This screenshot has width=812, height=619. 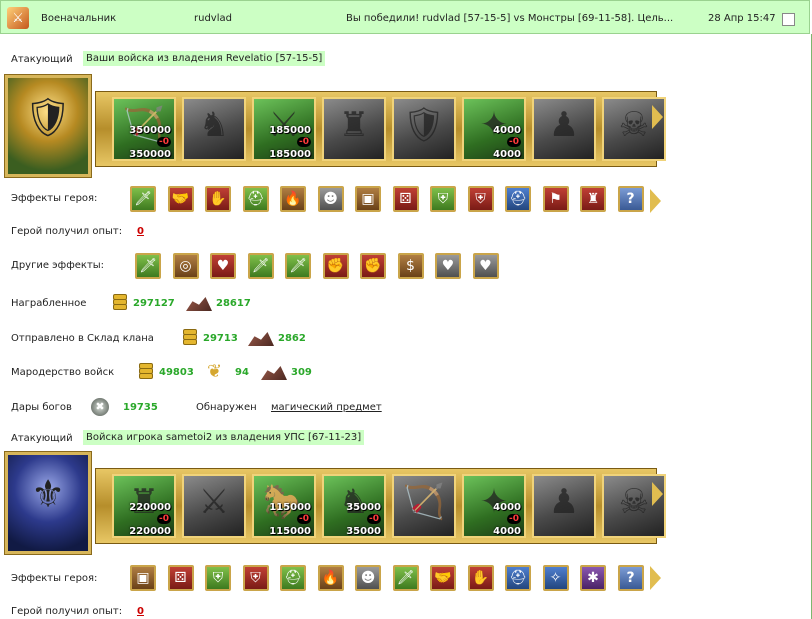 I want to click on attacker-label-2: Атакующий, so click(x=42, y=438).